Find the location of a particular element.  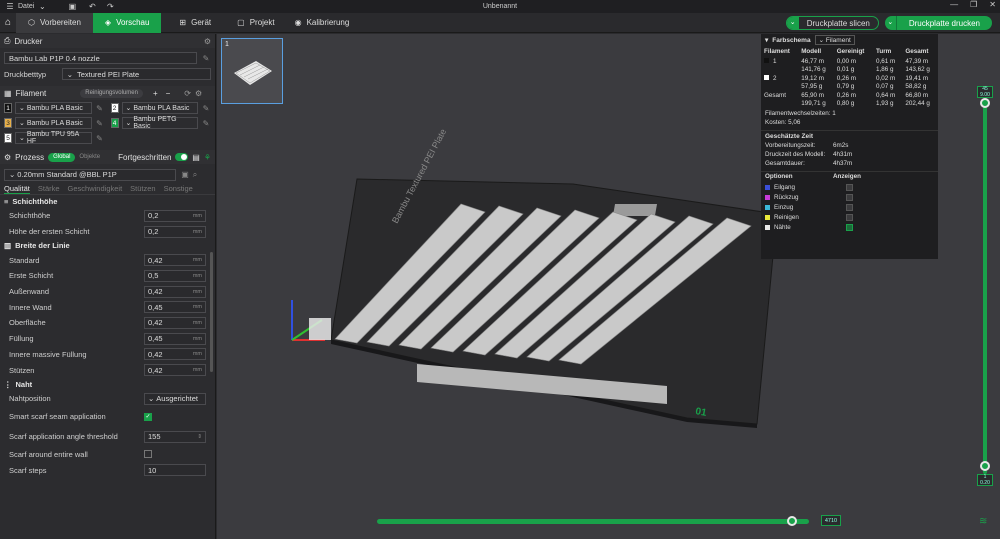

display-option: Nähte is located at coordinates (849, 227).